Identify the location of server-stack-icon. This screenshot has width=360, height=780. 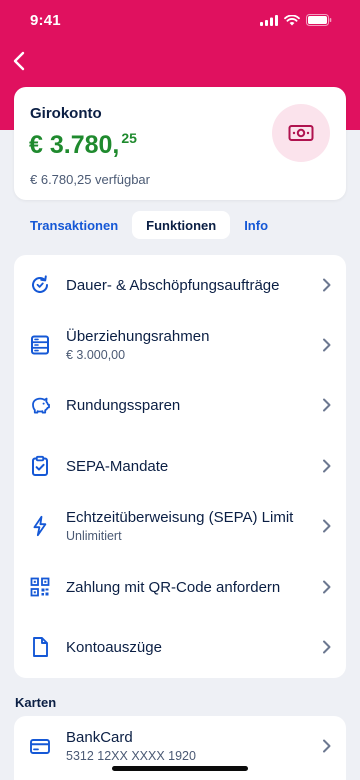
(40, 345).